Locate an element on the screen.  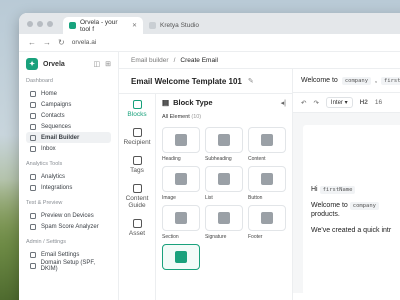
heading-select: H2 is located at coordinates (364, 102).